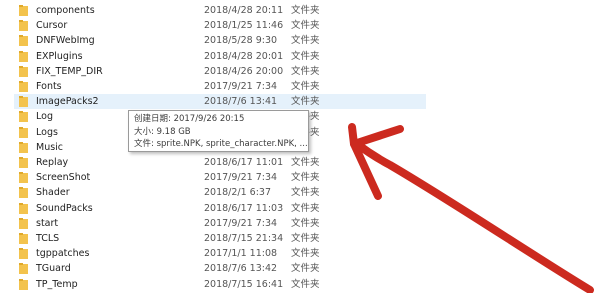 This screenshot has height=293, width=603. I want to click on file-name: EXPlugins, so click(59, 56).